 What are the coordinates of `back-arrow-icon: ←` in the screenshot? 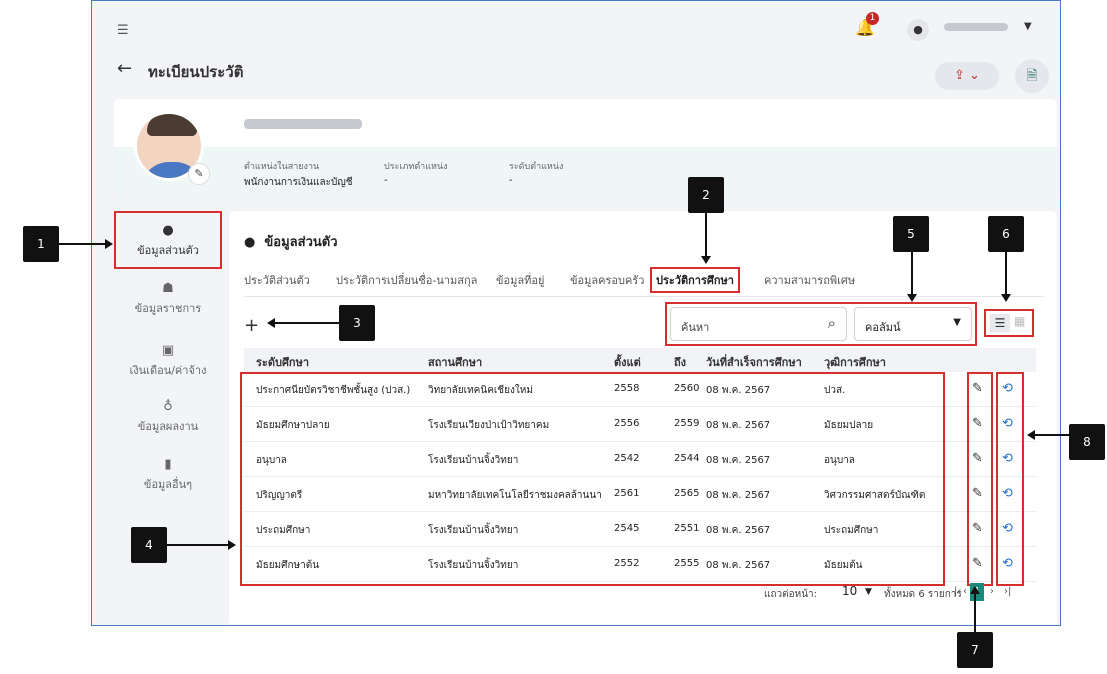 It's located at (124, 68).